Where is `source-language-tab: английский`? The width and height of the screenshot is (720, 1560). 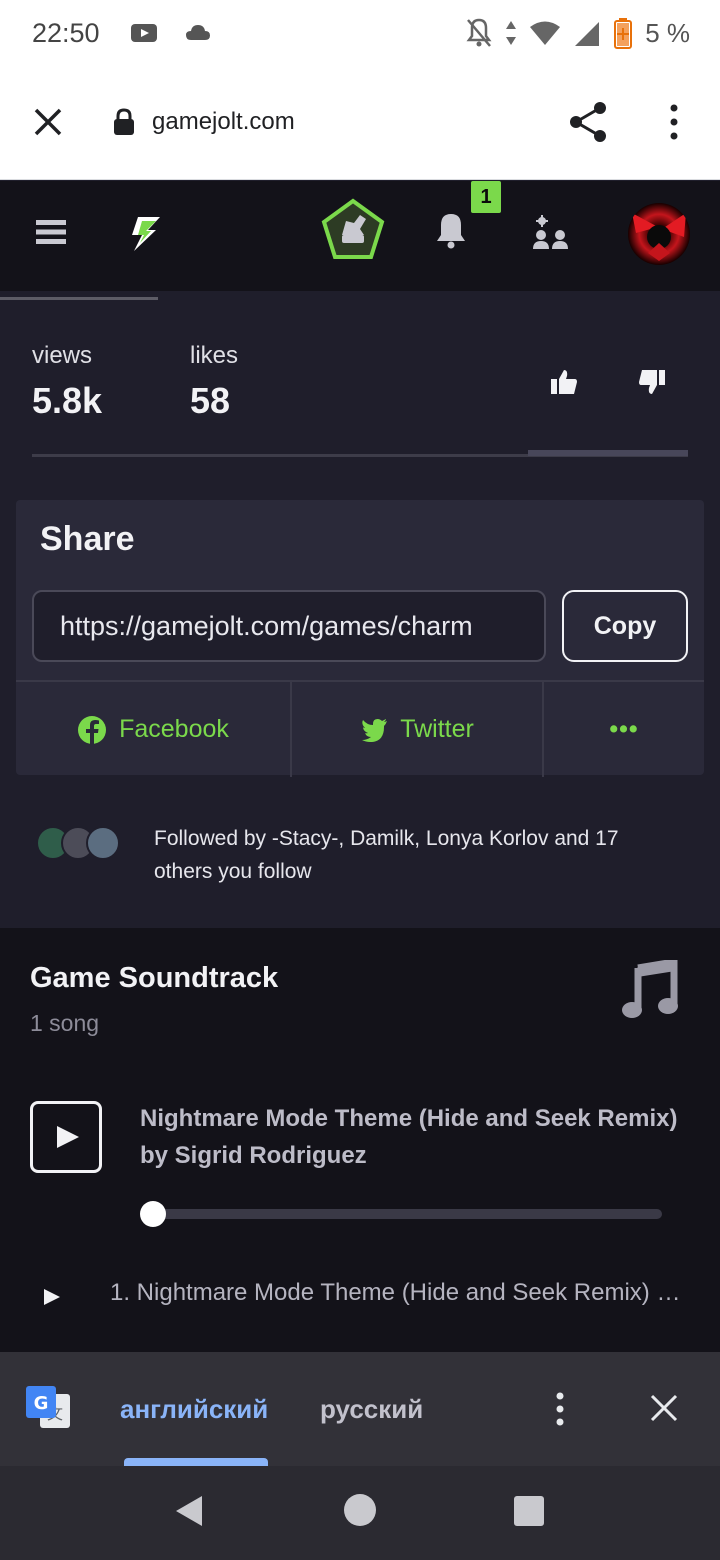
source-language-tab: английский is located at coordinates (194, 1409).